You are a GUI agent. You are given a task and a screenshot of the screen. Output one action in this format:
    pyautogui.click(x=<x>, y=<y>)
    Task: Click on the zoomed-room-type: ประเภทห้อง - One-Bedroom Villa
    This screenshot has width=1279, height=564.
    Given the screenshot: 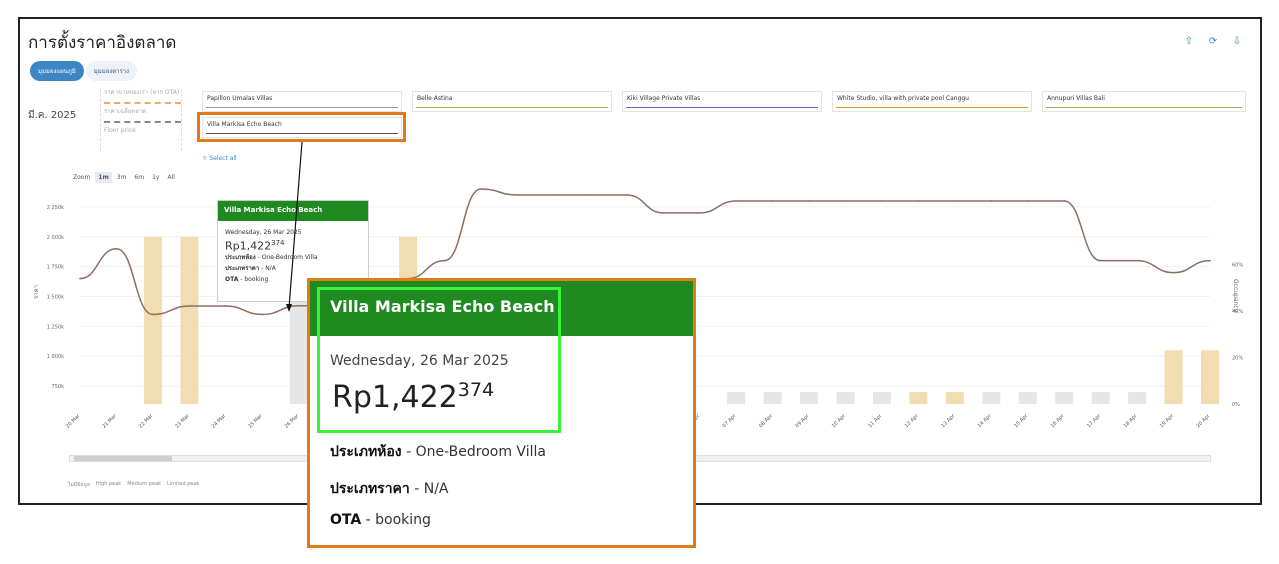 What is the action you would take?
    pyautogui.click(x=438, y=452)
    